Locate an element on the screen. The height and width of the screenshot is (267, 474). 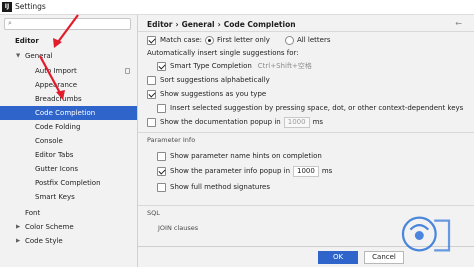
param-popup-text: Show the parameter info popup in is located at coordinates (230, 171).